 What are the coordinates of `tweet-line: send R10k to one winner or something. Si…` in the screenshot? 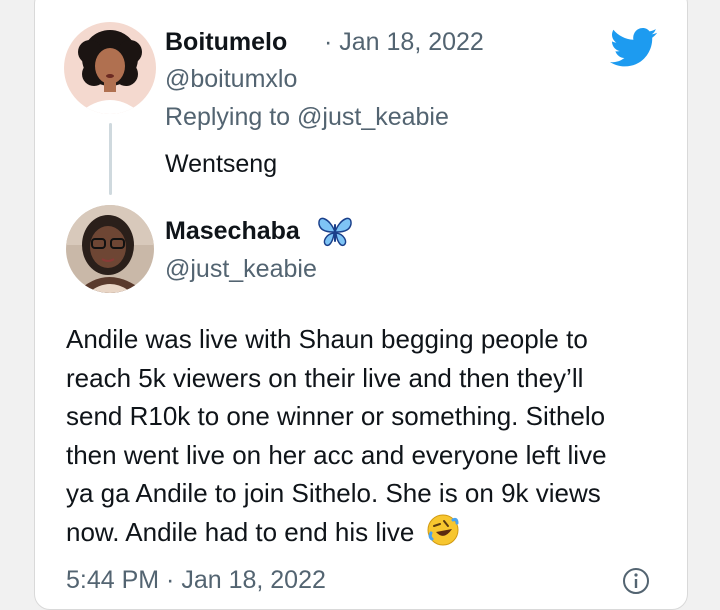 It's located at (336, 416).